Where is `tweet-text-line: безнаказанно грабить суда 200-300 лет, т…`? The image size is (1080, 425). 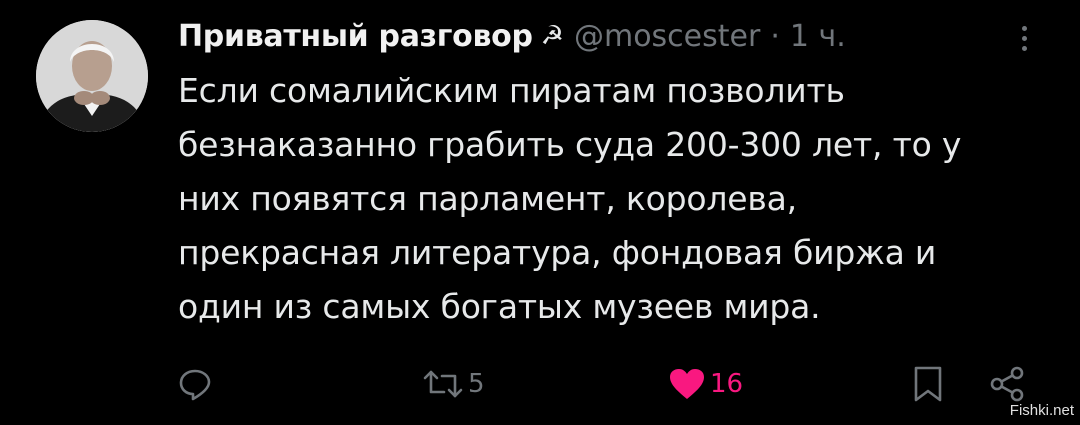
tweet-text-line: безнаказанно грабить суда 200-300 лет, т… is located at coordinates (570, 144).